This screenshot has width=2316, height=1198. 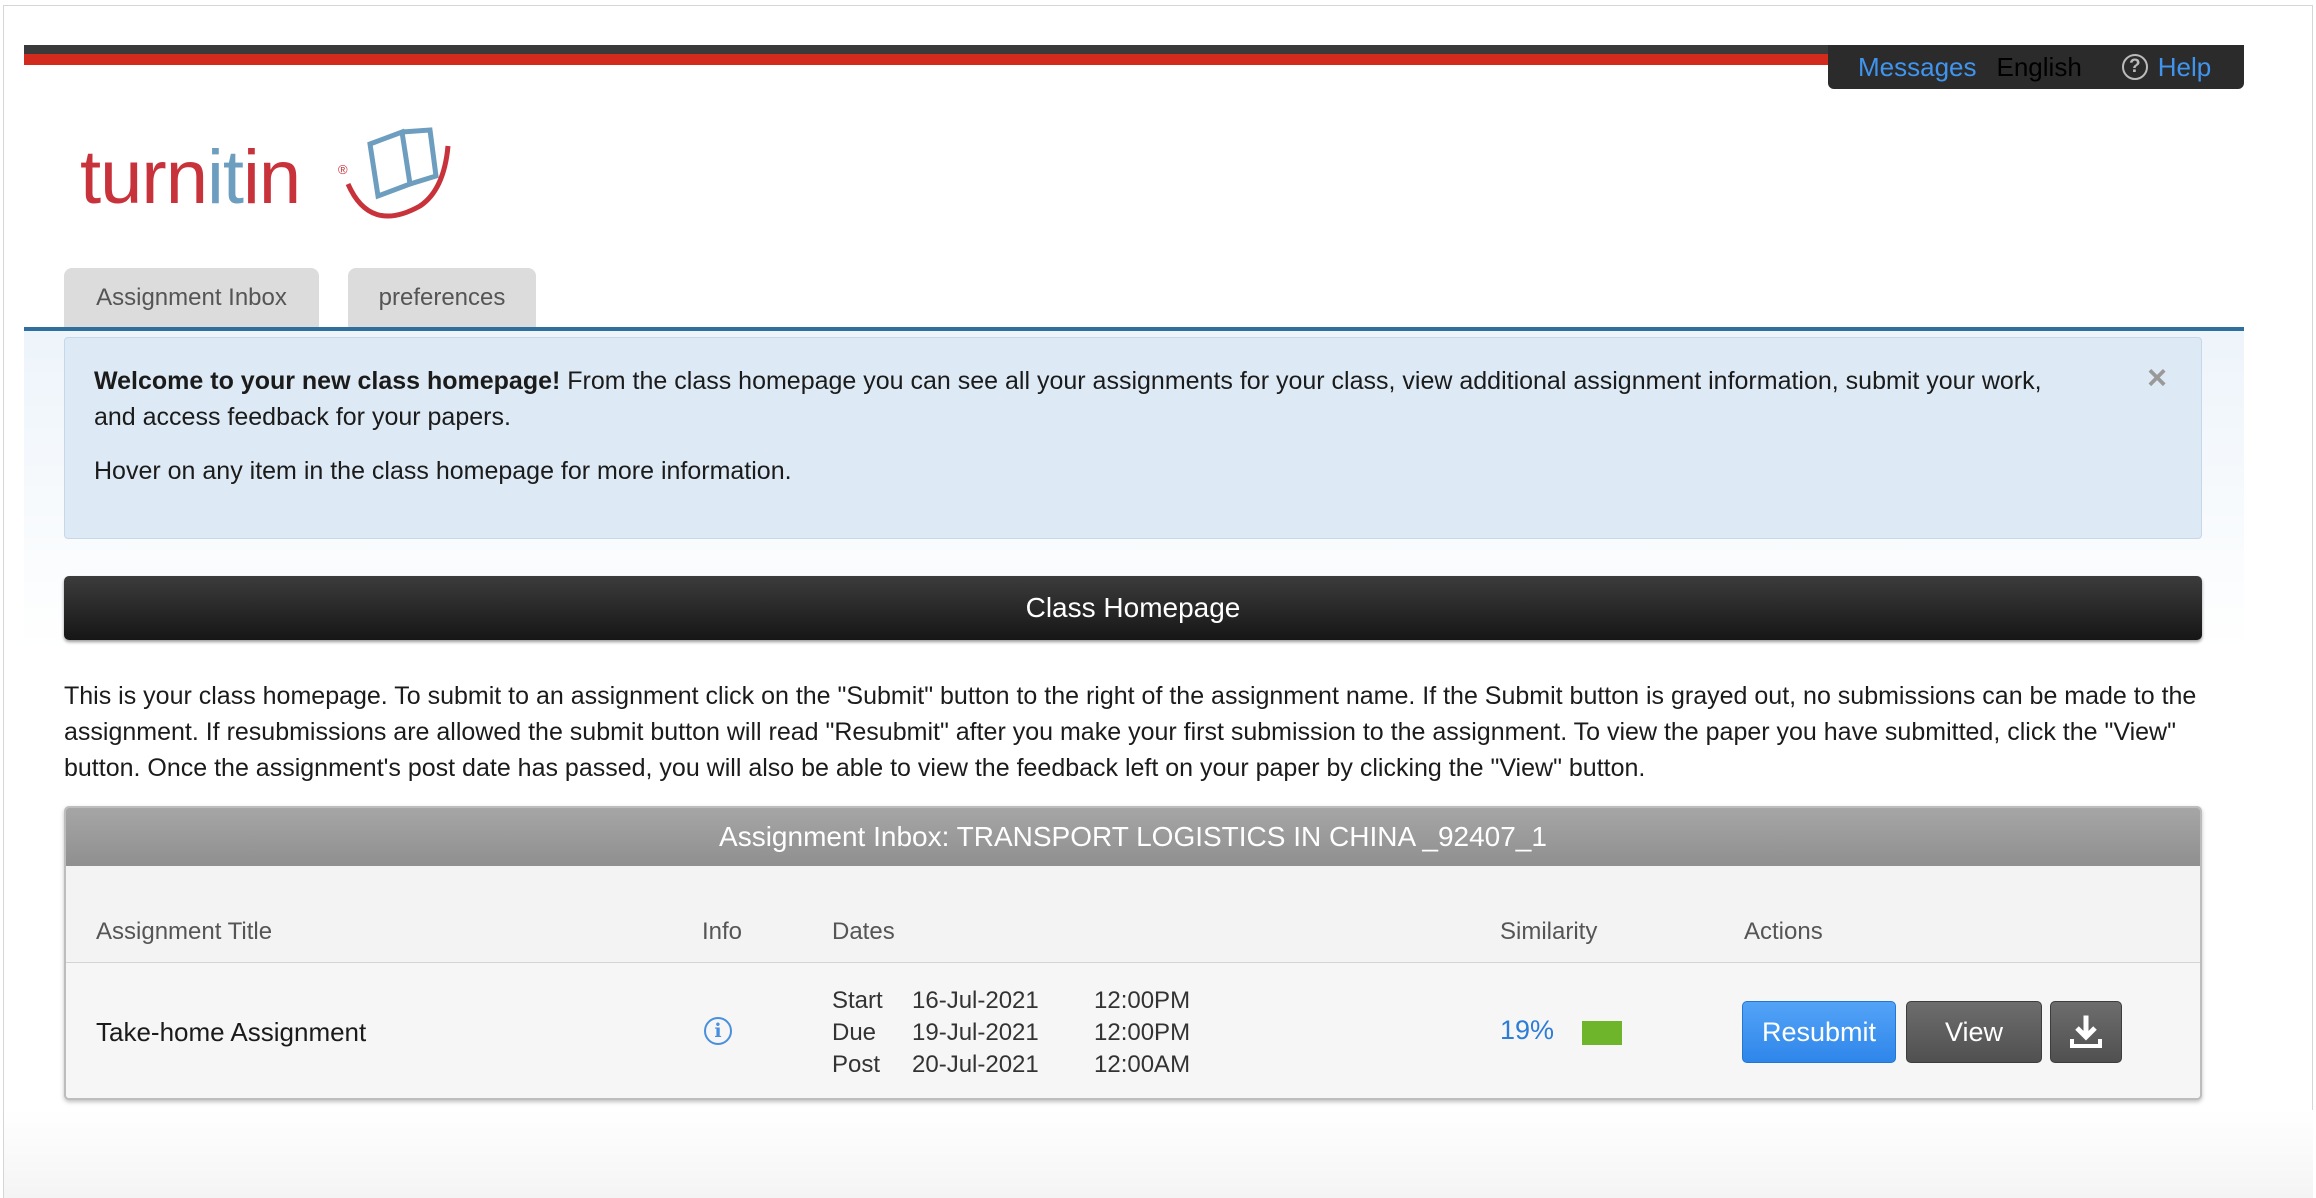 I want to click on date-value: 16-Jul-2021, so click(x=975, y=1000).